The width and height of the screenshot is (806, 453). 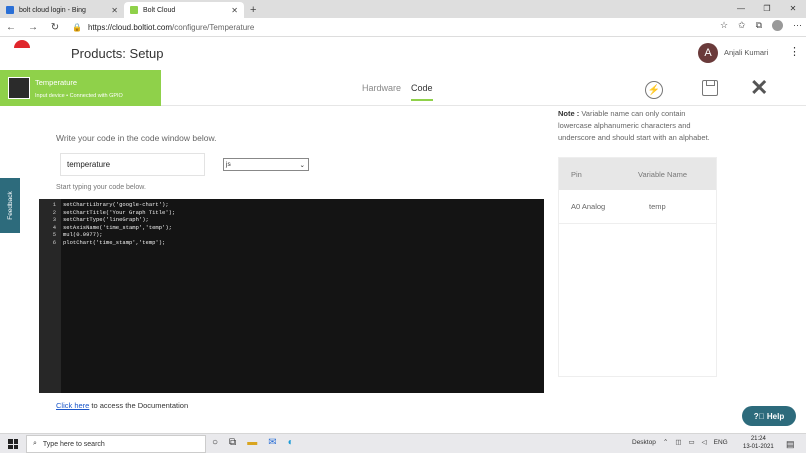 I want to click on line-number: 6, so click(x=54, y=242).